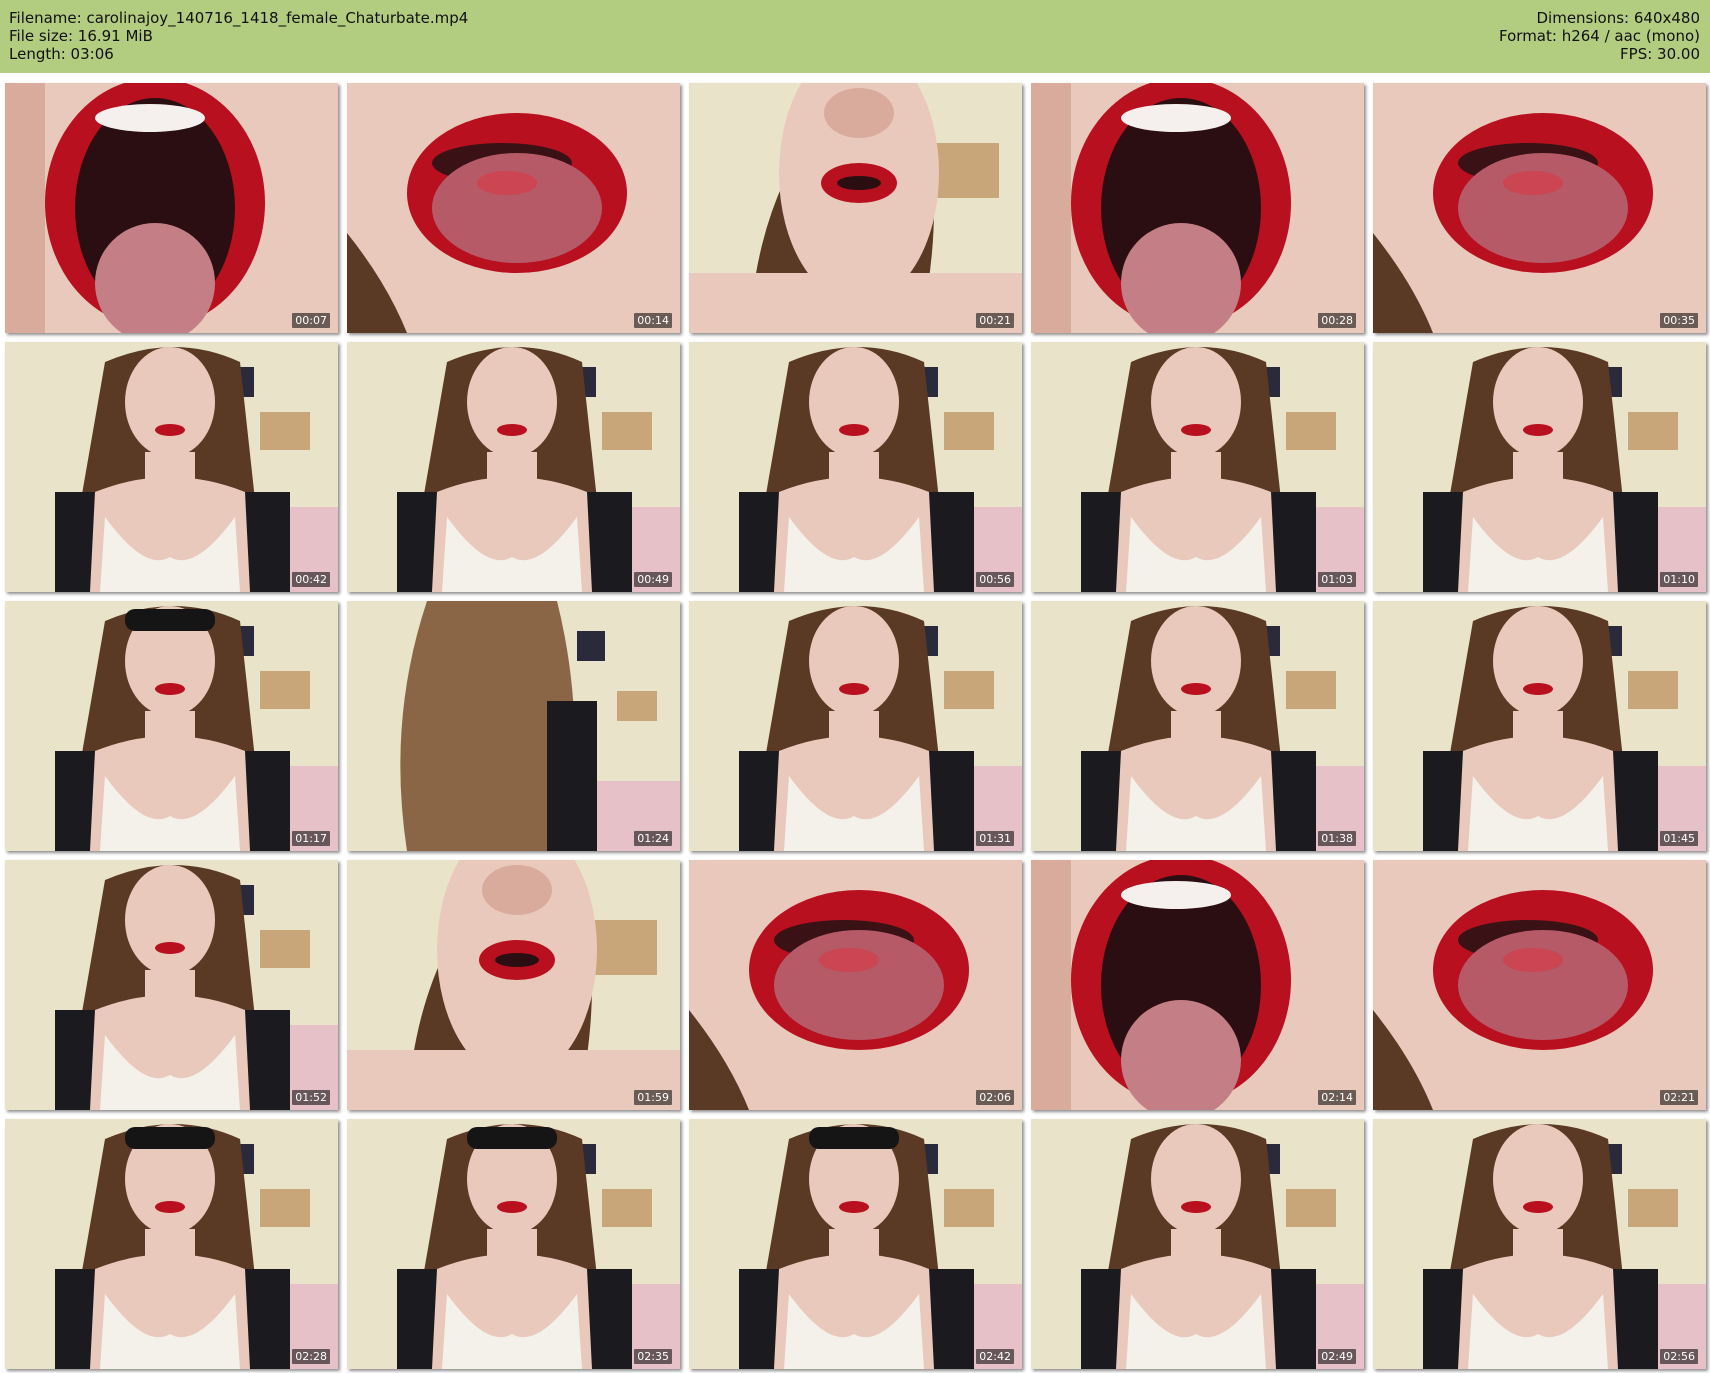 This screenshot has width=1710, height=1373. Describe the element at coordinates (653, 579) in the screenshot. I see `timestamp-label: 00:49` at that location.